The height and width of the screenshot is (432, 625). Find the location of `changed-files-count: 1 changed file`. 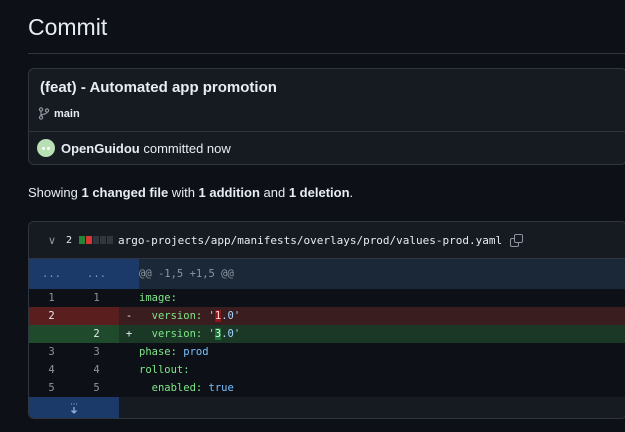

changed-files-count: 1 changed file is located at coordinates (125, 192).